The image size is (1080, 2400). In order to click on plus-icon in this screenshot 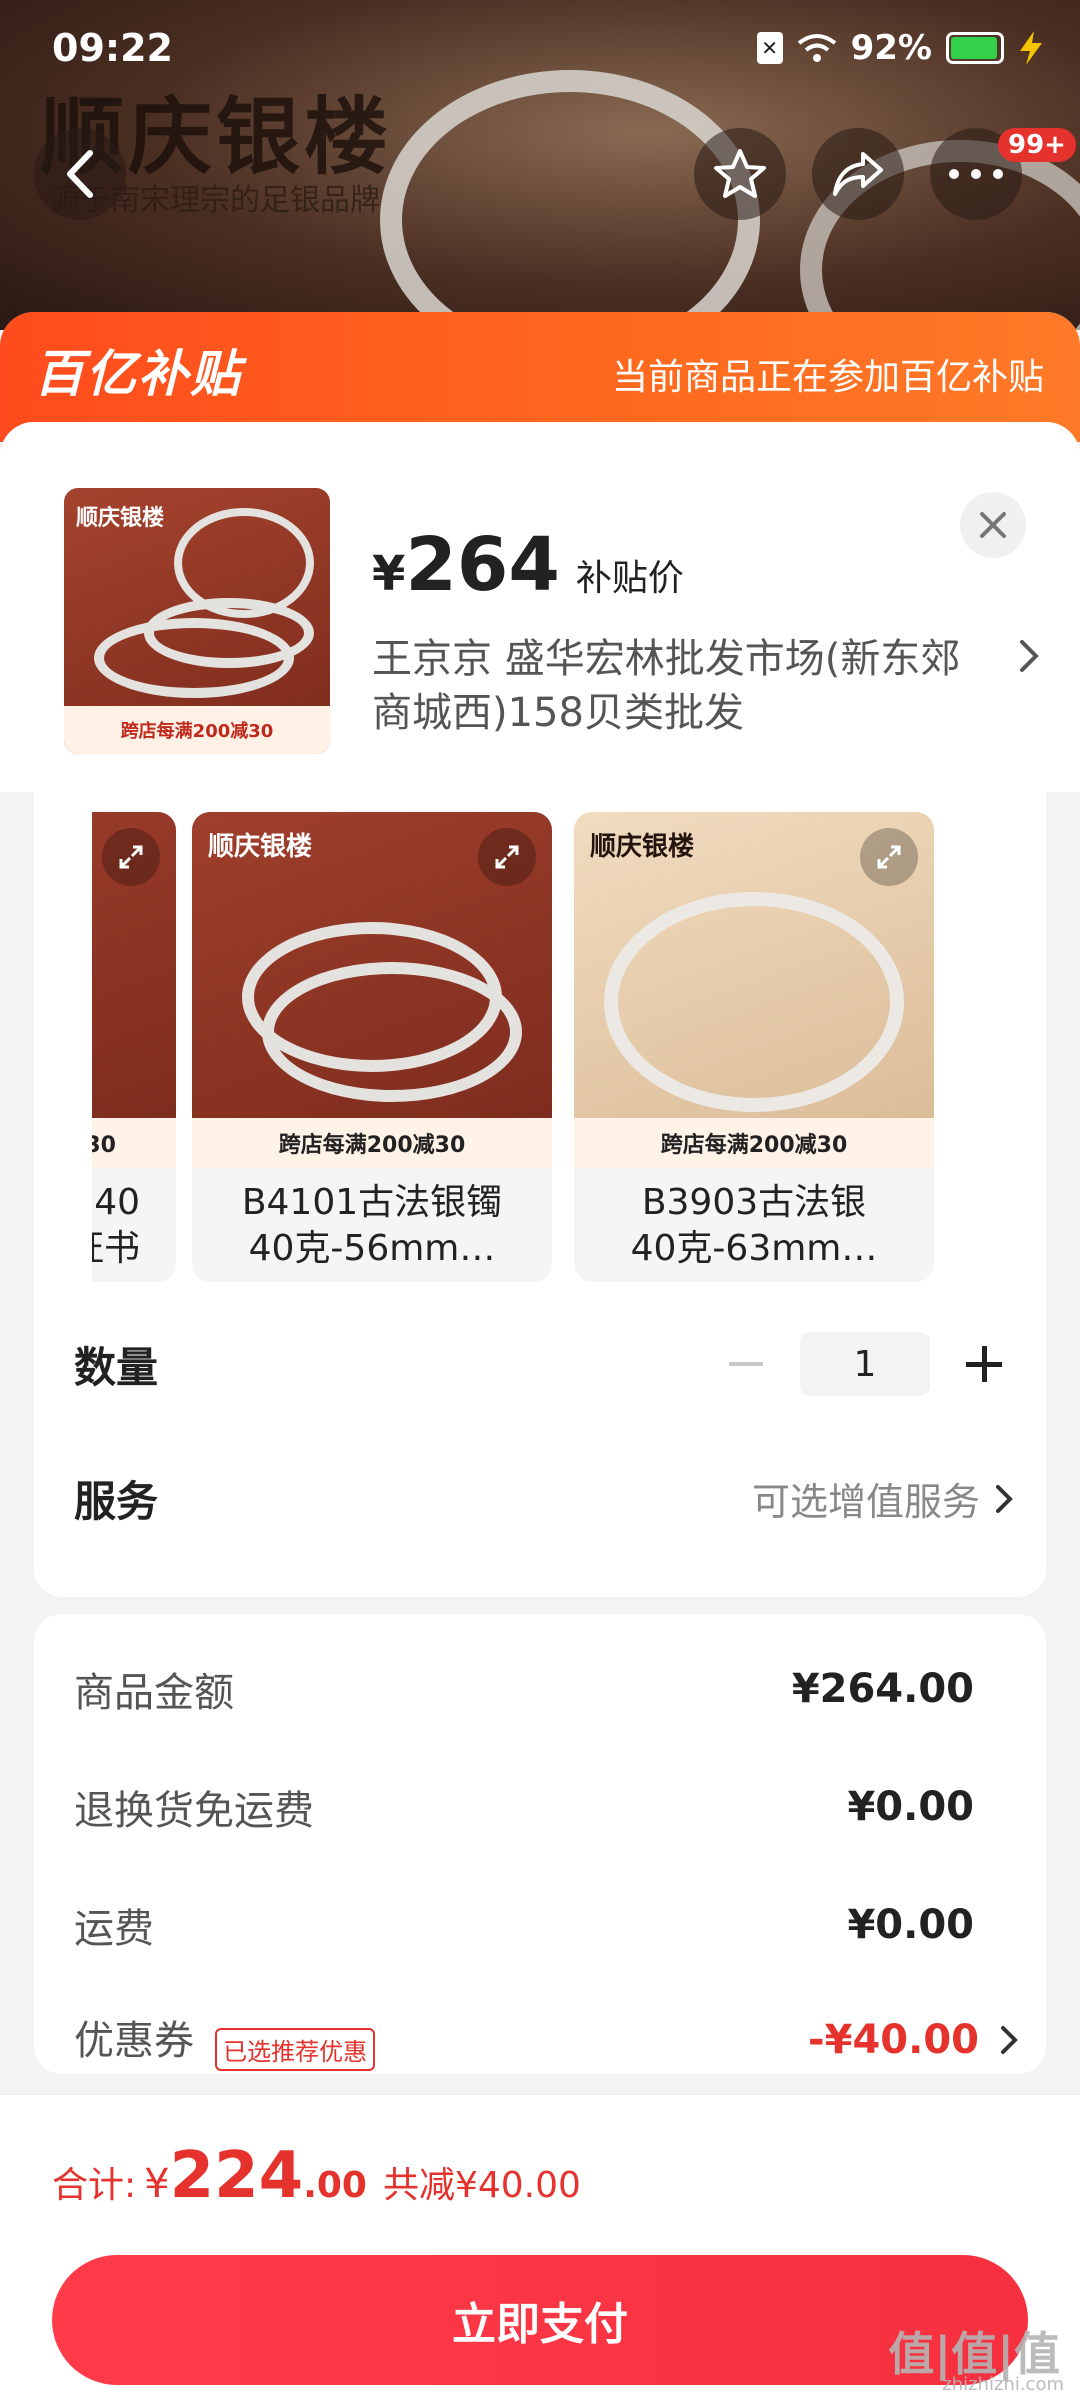, I will do `click(984, 1364)`.